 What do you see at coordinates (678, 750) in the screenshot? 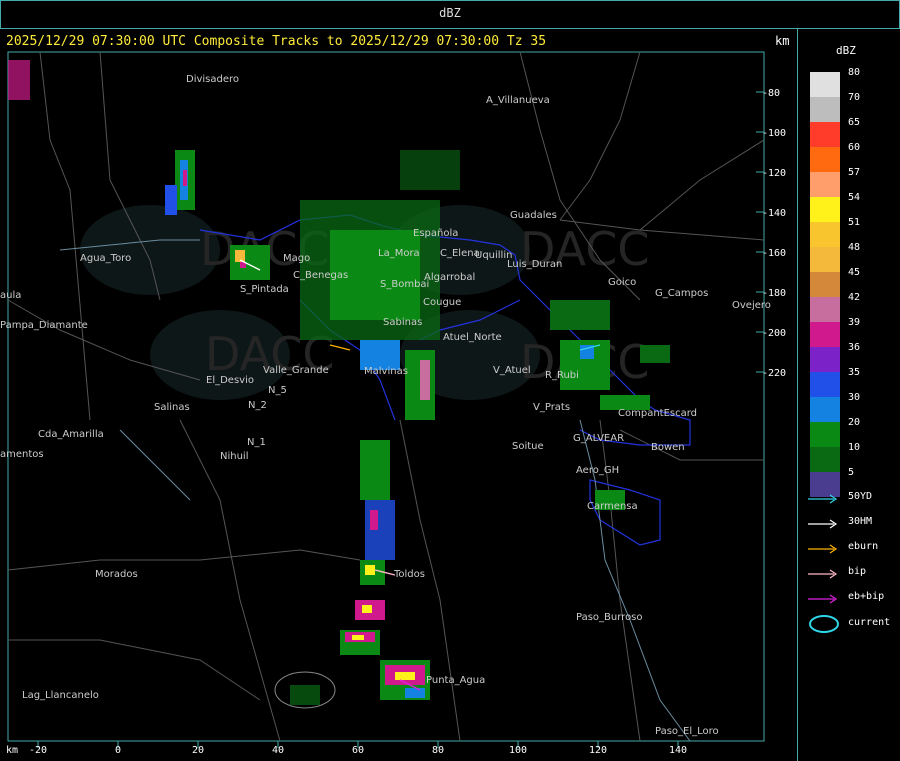
I see `x-tick-label: 140` at bounding box center [678, 750].